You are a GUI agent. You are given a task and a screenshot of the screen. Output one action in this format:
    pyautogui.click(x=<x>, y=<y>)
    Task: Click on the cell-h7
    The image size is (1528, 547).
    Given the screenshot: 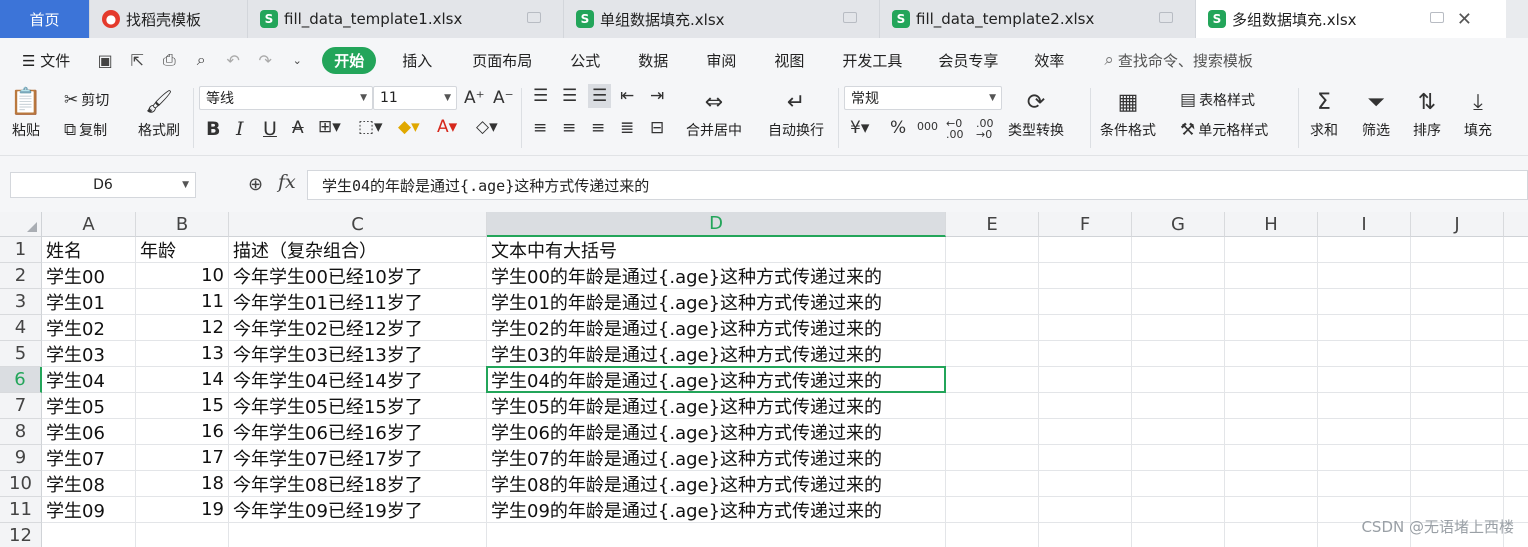 What is the action you would take?
    pyautogui.click(x=1271, y=406)
    